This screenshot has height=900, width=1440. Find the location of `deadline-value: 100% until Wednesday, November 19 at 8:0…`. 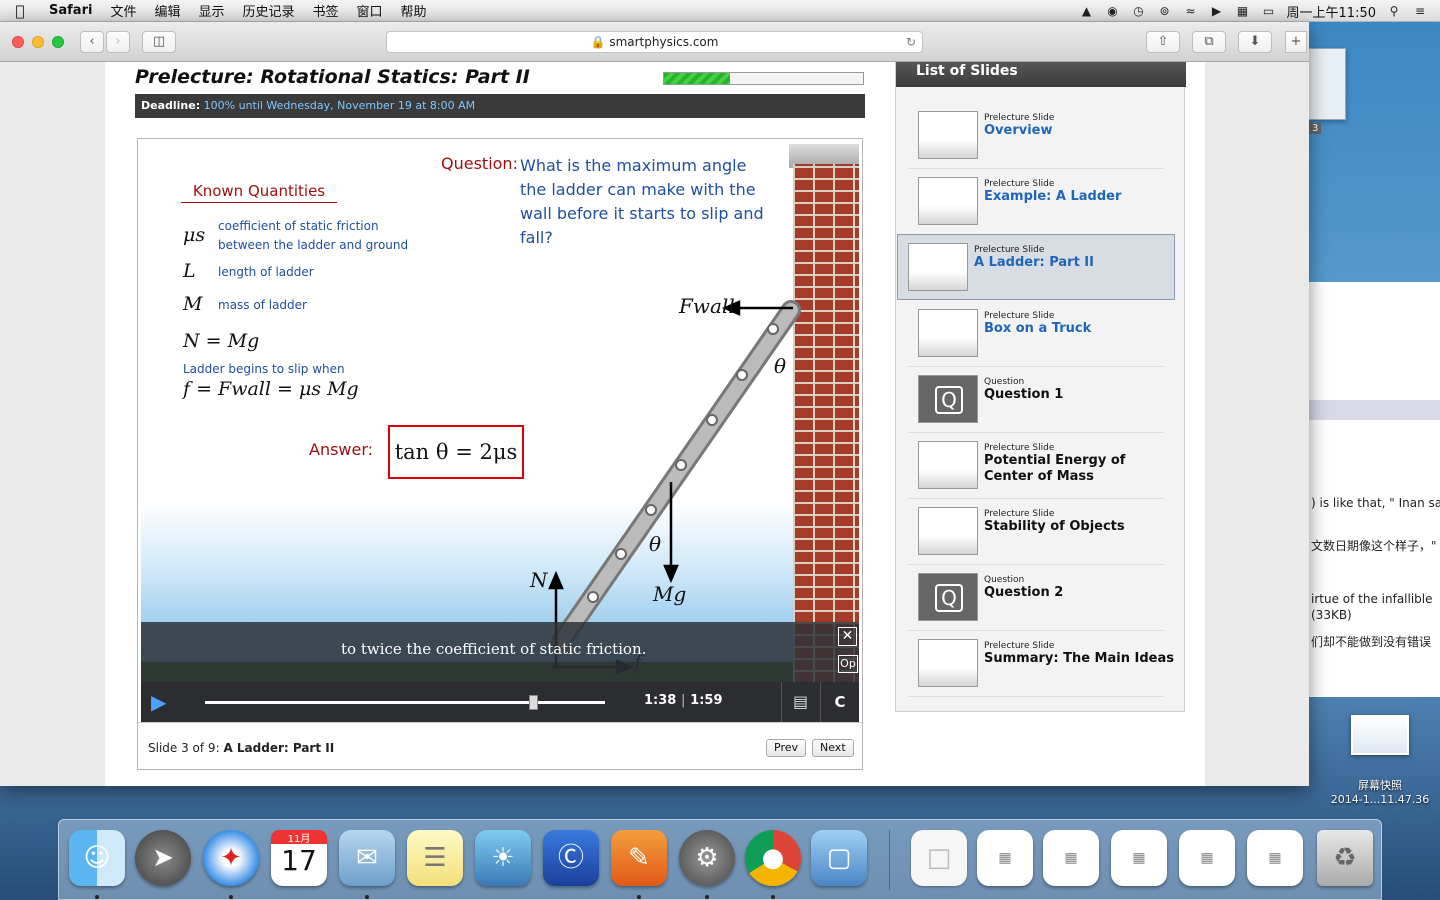

deadline-value: 100% until Wednesday, November 19 at 8:0… is located at coordinates (339, 105).